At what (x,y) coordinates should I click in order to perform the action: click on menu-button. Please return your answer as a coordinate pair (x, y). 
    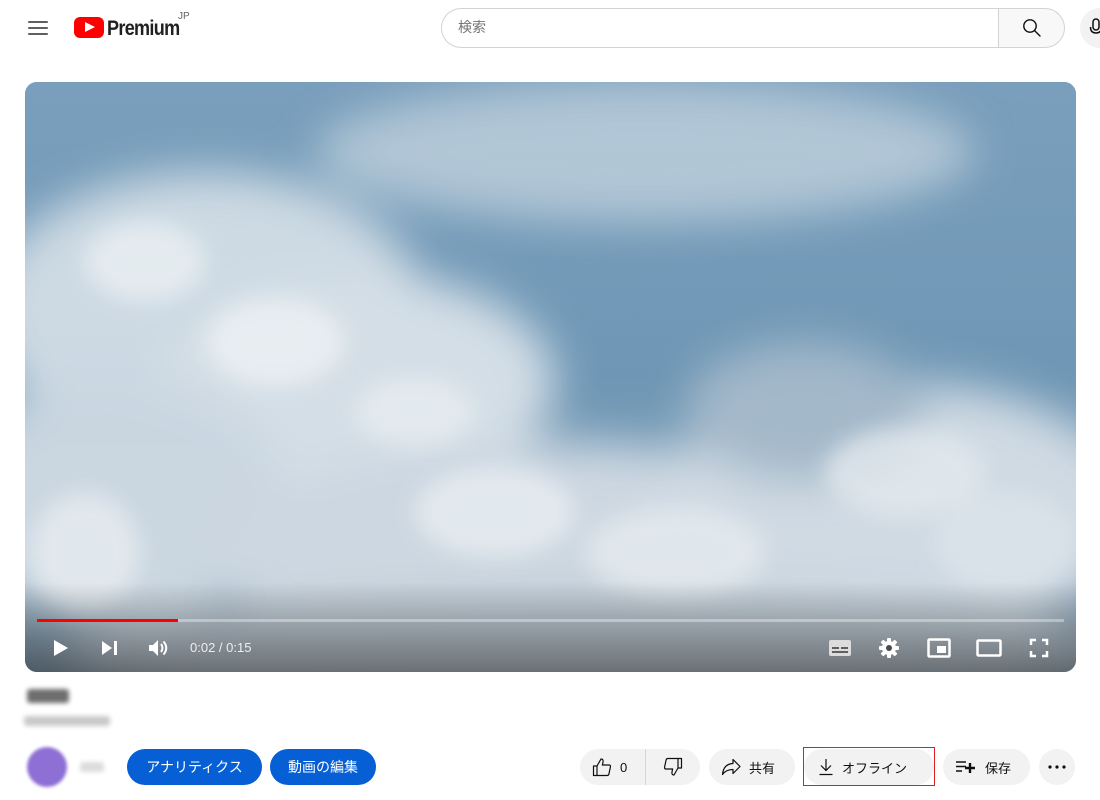
    Looking at the image, I should click on (38, 28).